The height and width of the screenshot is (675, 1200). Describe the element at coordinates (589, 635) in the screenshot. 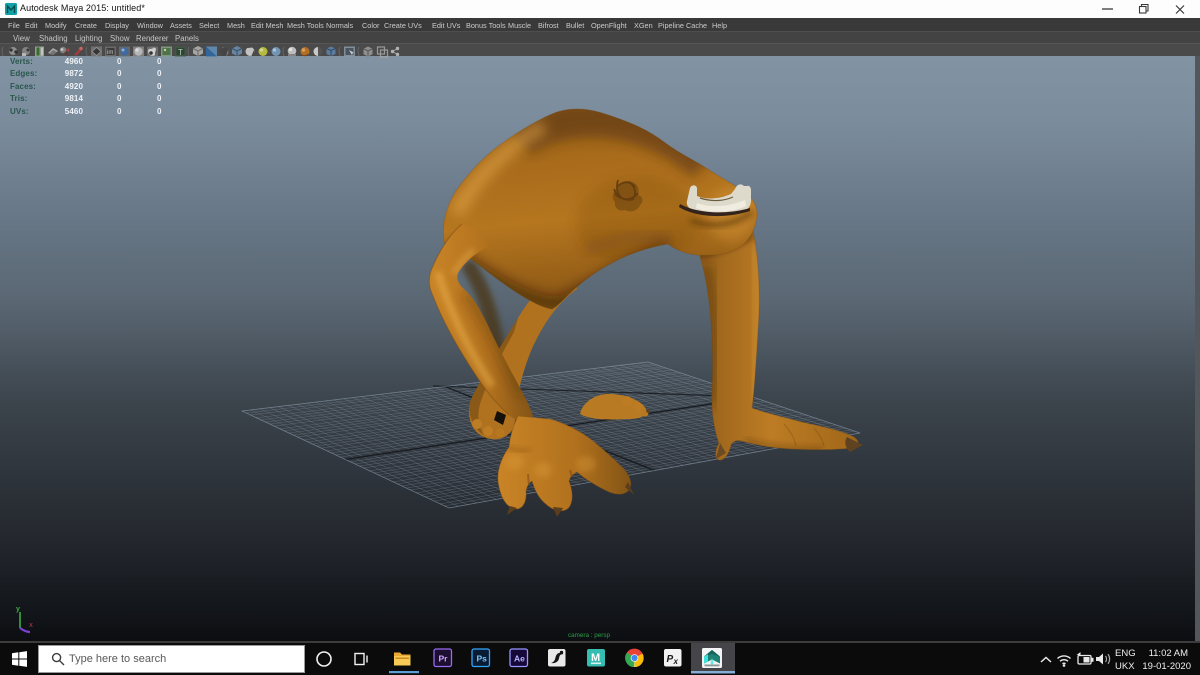

I see `svg-text: camera : persp` at that location.